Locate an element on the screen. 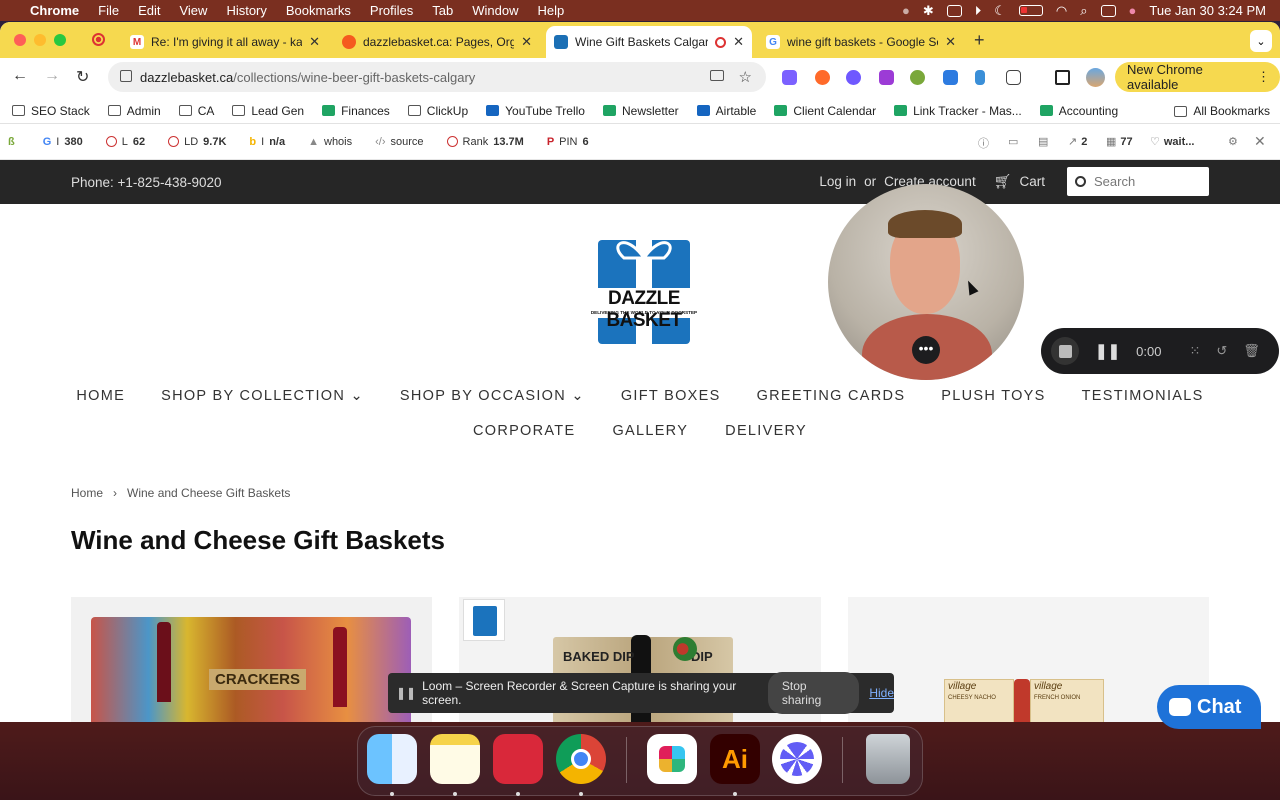 This screenshot has height=800, width=1280. bookmark-lead-gen: Lead Gen is located at coordinates (268, 111).